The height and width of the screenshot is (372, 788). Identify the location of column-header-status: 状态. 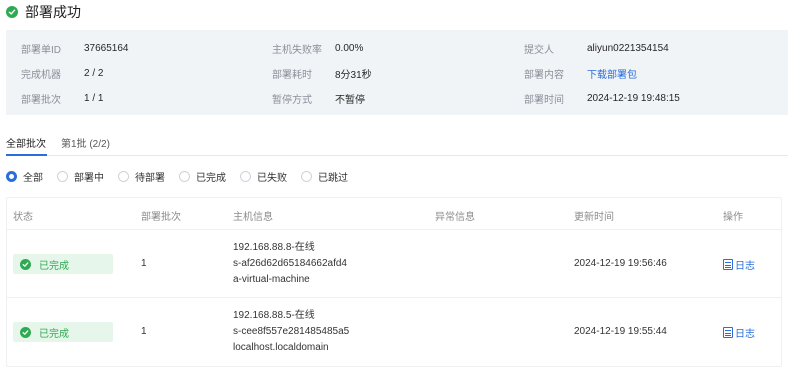
(23, 217).